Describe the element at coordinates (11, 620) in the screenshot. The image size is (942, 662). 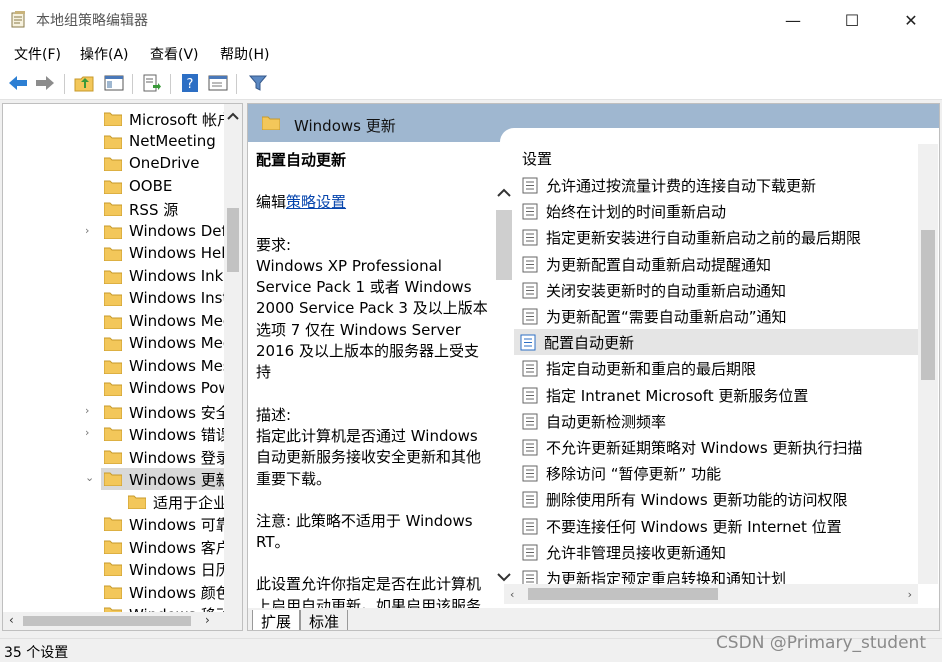
I see `scroll-left-icon: ‹` at that location.